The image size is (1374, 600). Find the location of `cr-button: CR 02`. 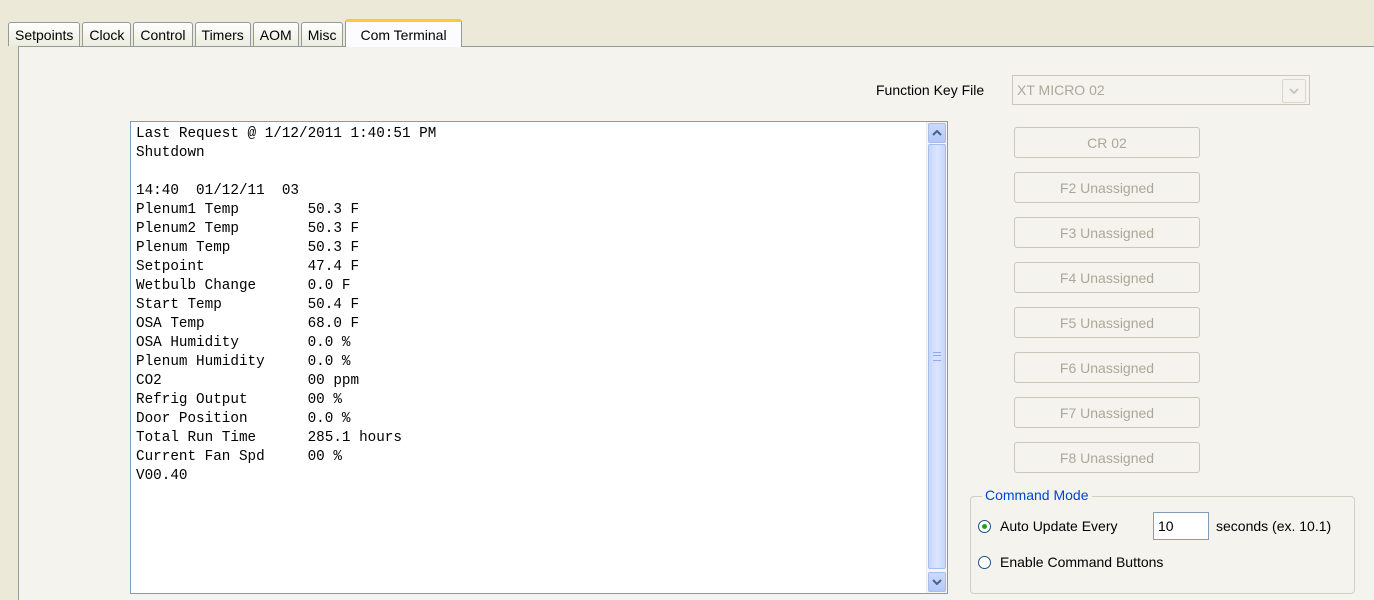

cr-button: CR 02 is located at coordinates (1107, 142).